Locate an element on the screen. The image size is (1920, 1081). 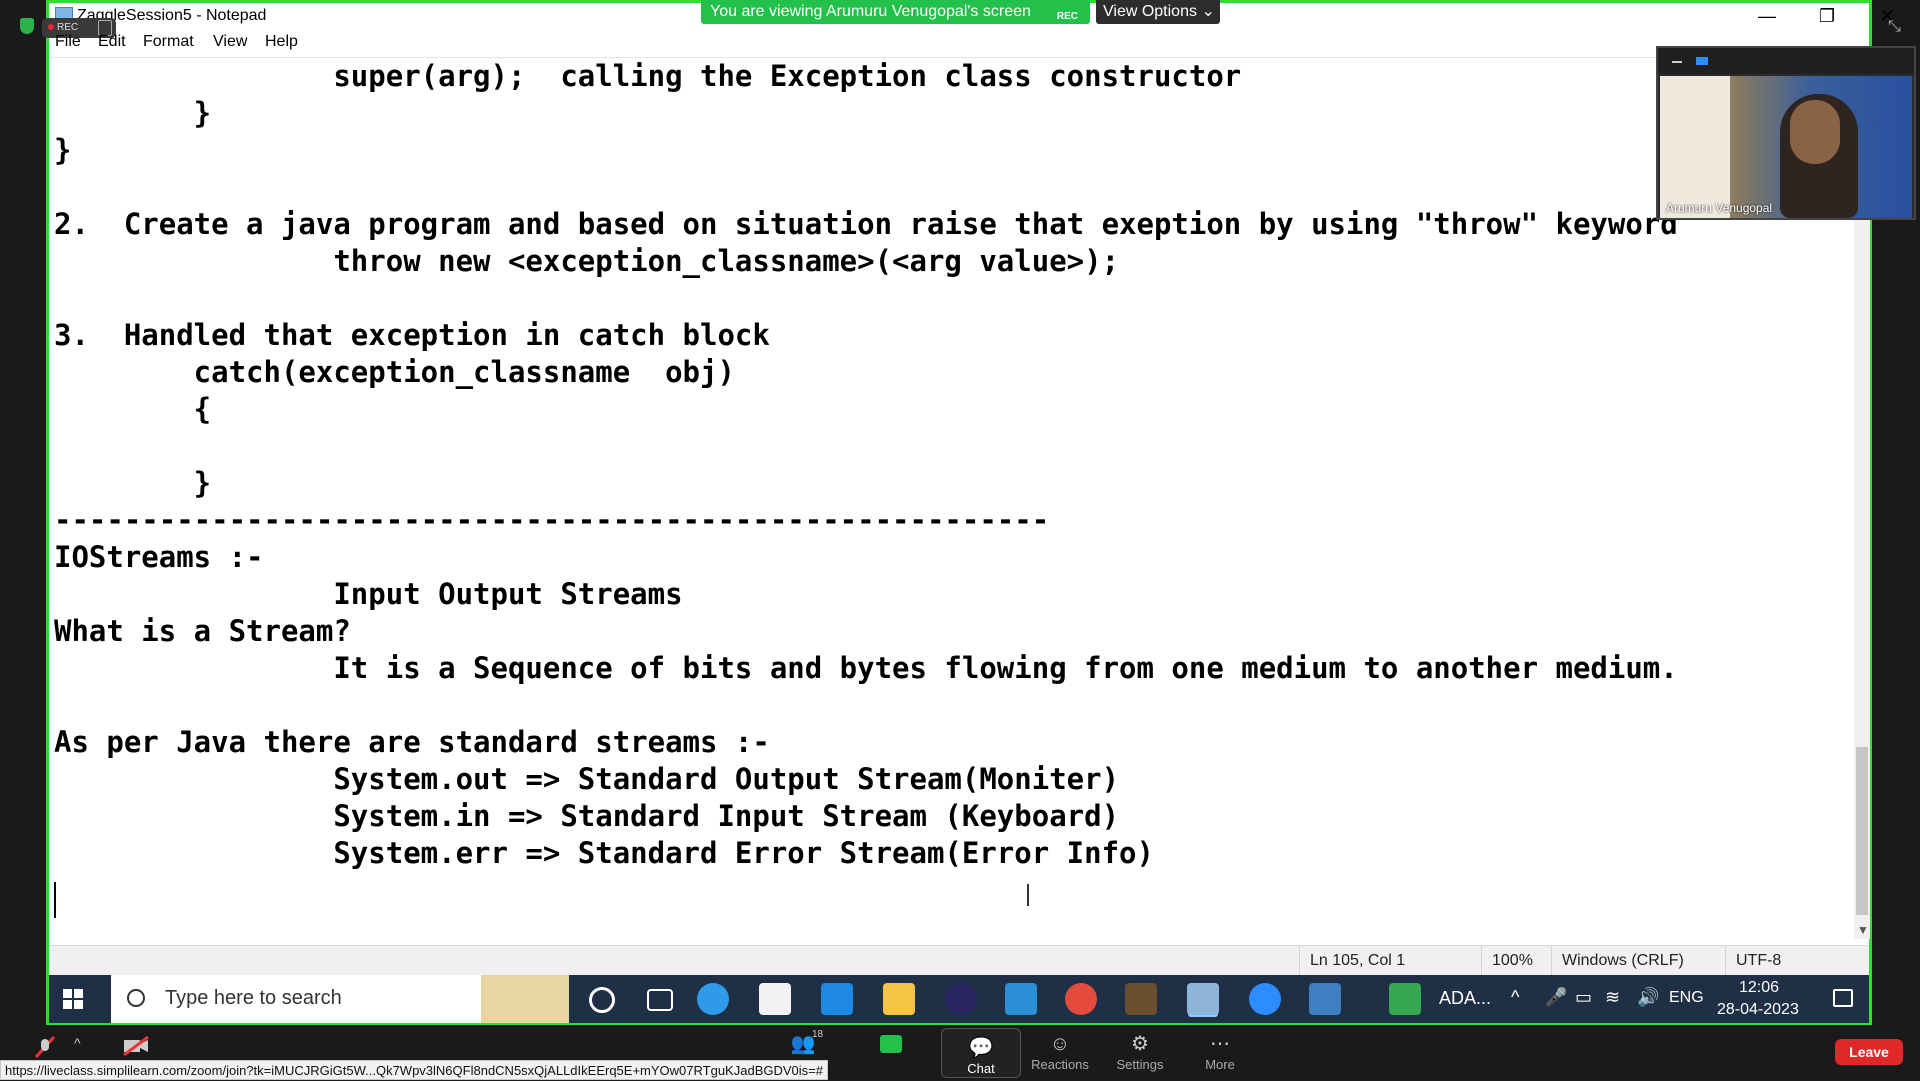
file-explorer-icon is located at coordinates (899, 999).